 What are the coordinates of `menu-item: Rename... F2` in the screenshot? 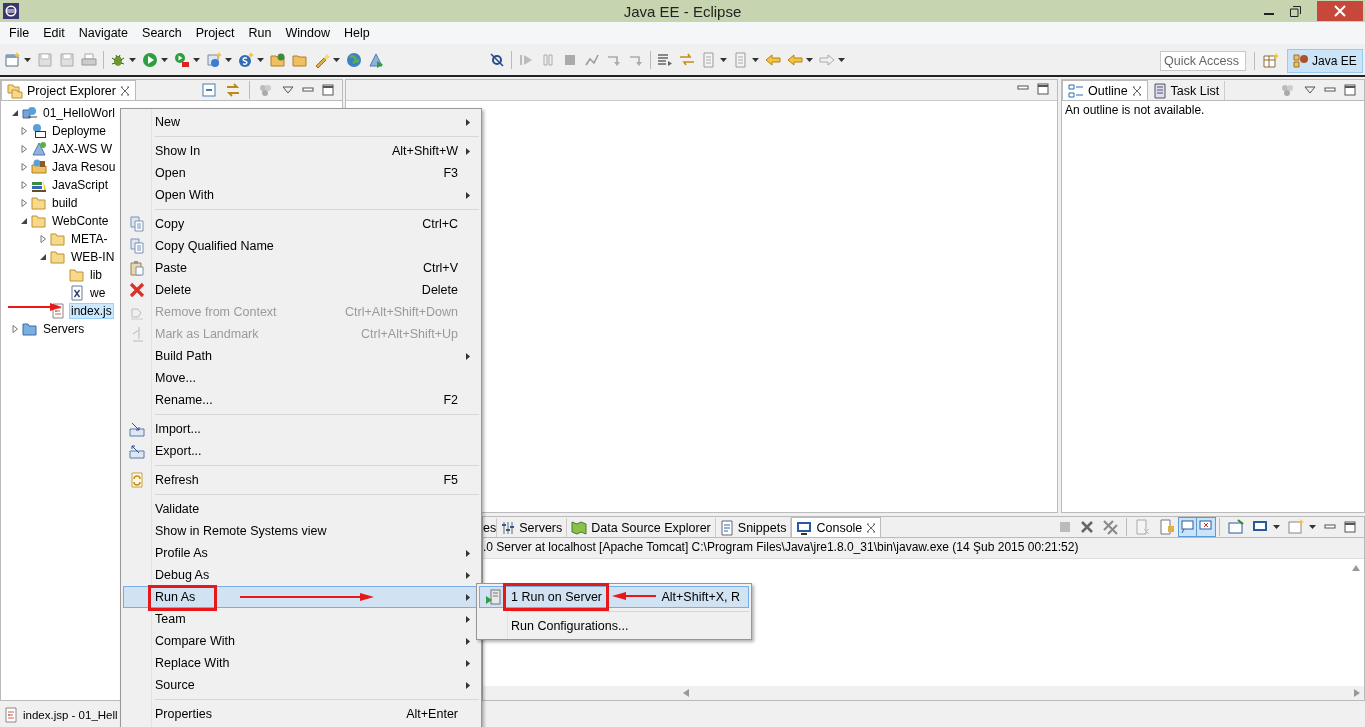 It's located at (301, 400).